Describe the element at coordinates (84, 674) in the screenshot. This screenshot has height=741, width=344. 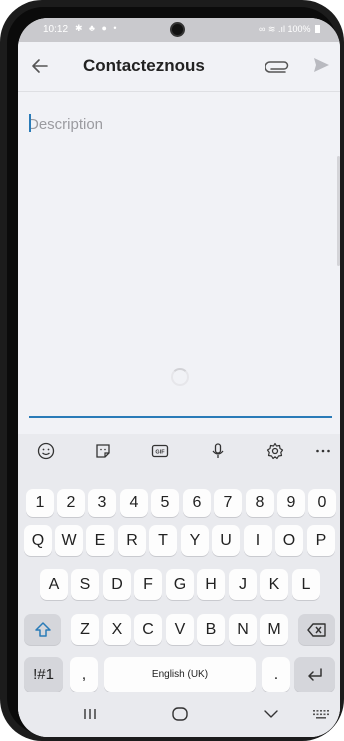
I see `comma-key: ,` at that location.